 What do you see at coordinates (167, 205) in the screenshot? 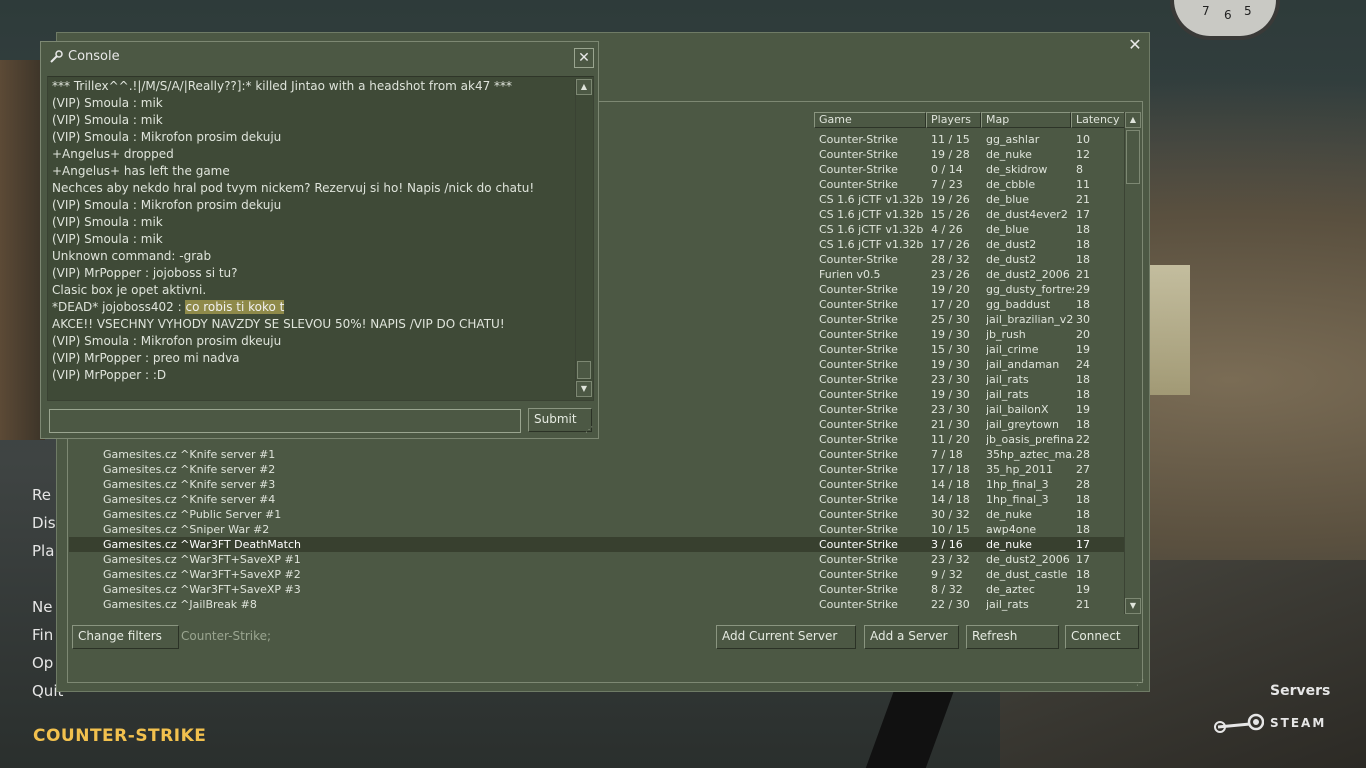
I see `console-line: (VIP) Smoula : Mikrofon prosim dekuju` at bounding box center [167, 205].